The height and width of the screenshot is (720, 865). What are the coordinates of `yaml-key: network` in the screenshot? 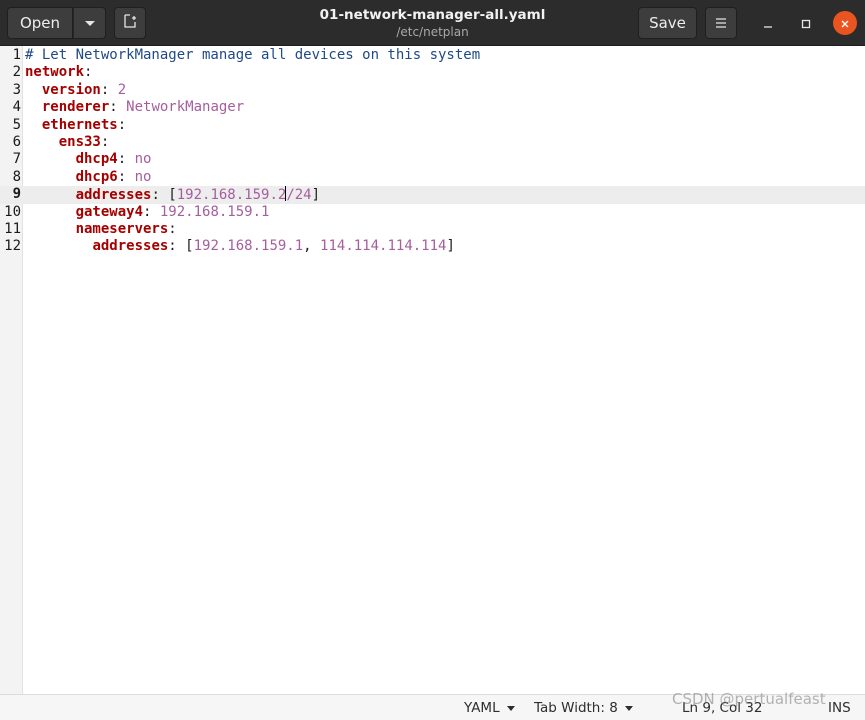 It's located at (55, 72).